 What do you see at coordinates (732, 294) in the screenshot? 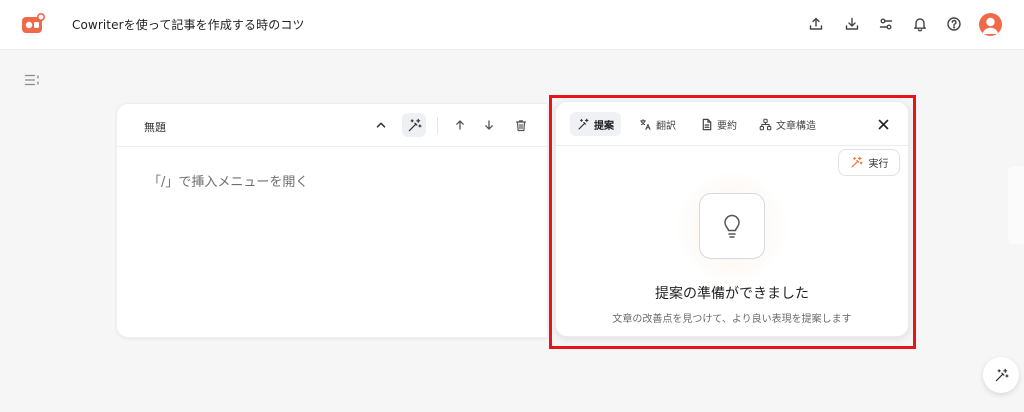
I see `empty-state-title: 提案の準備ができました` at bounding box center [732, 294].